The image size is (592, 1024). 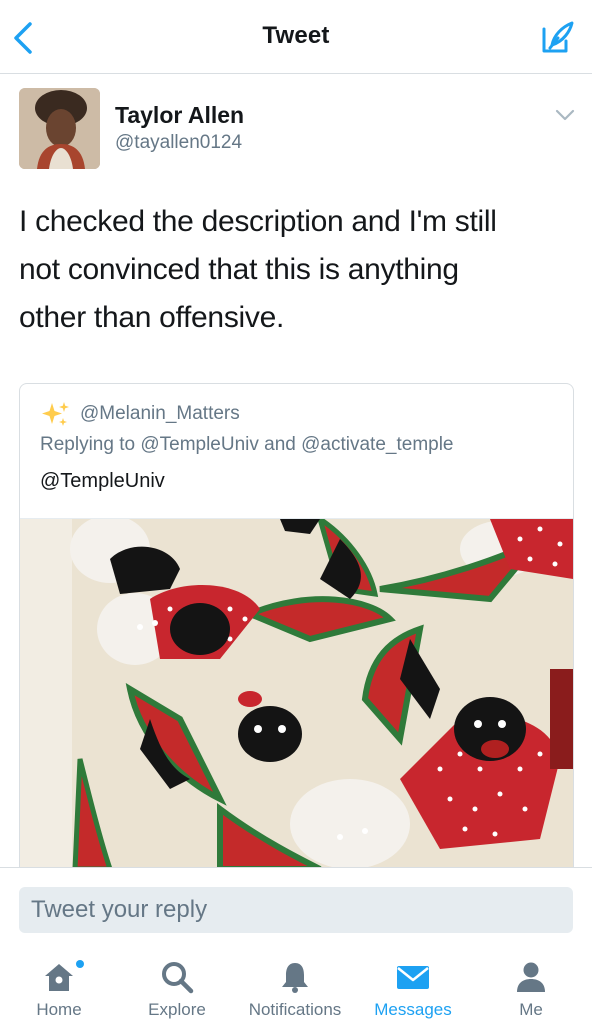 What do you see at coordinates (413, 977) in the screenshot?
I see `envelope-icon` at bounding box center [413, 977].